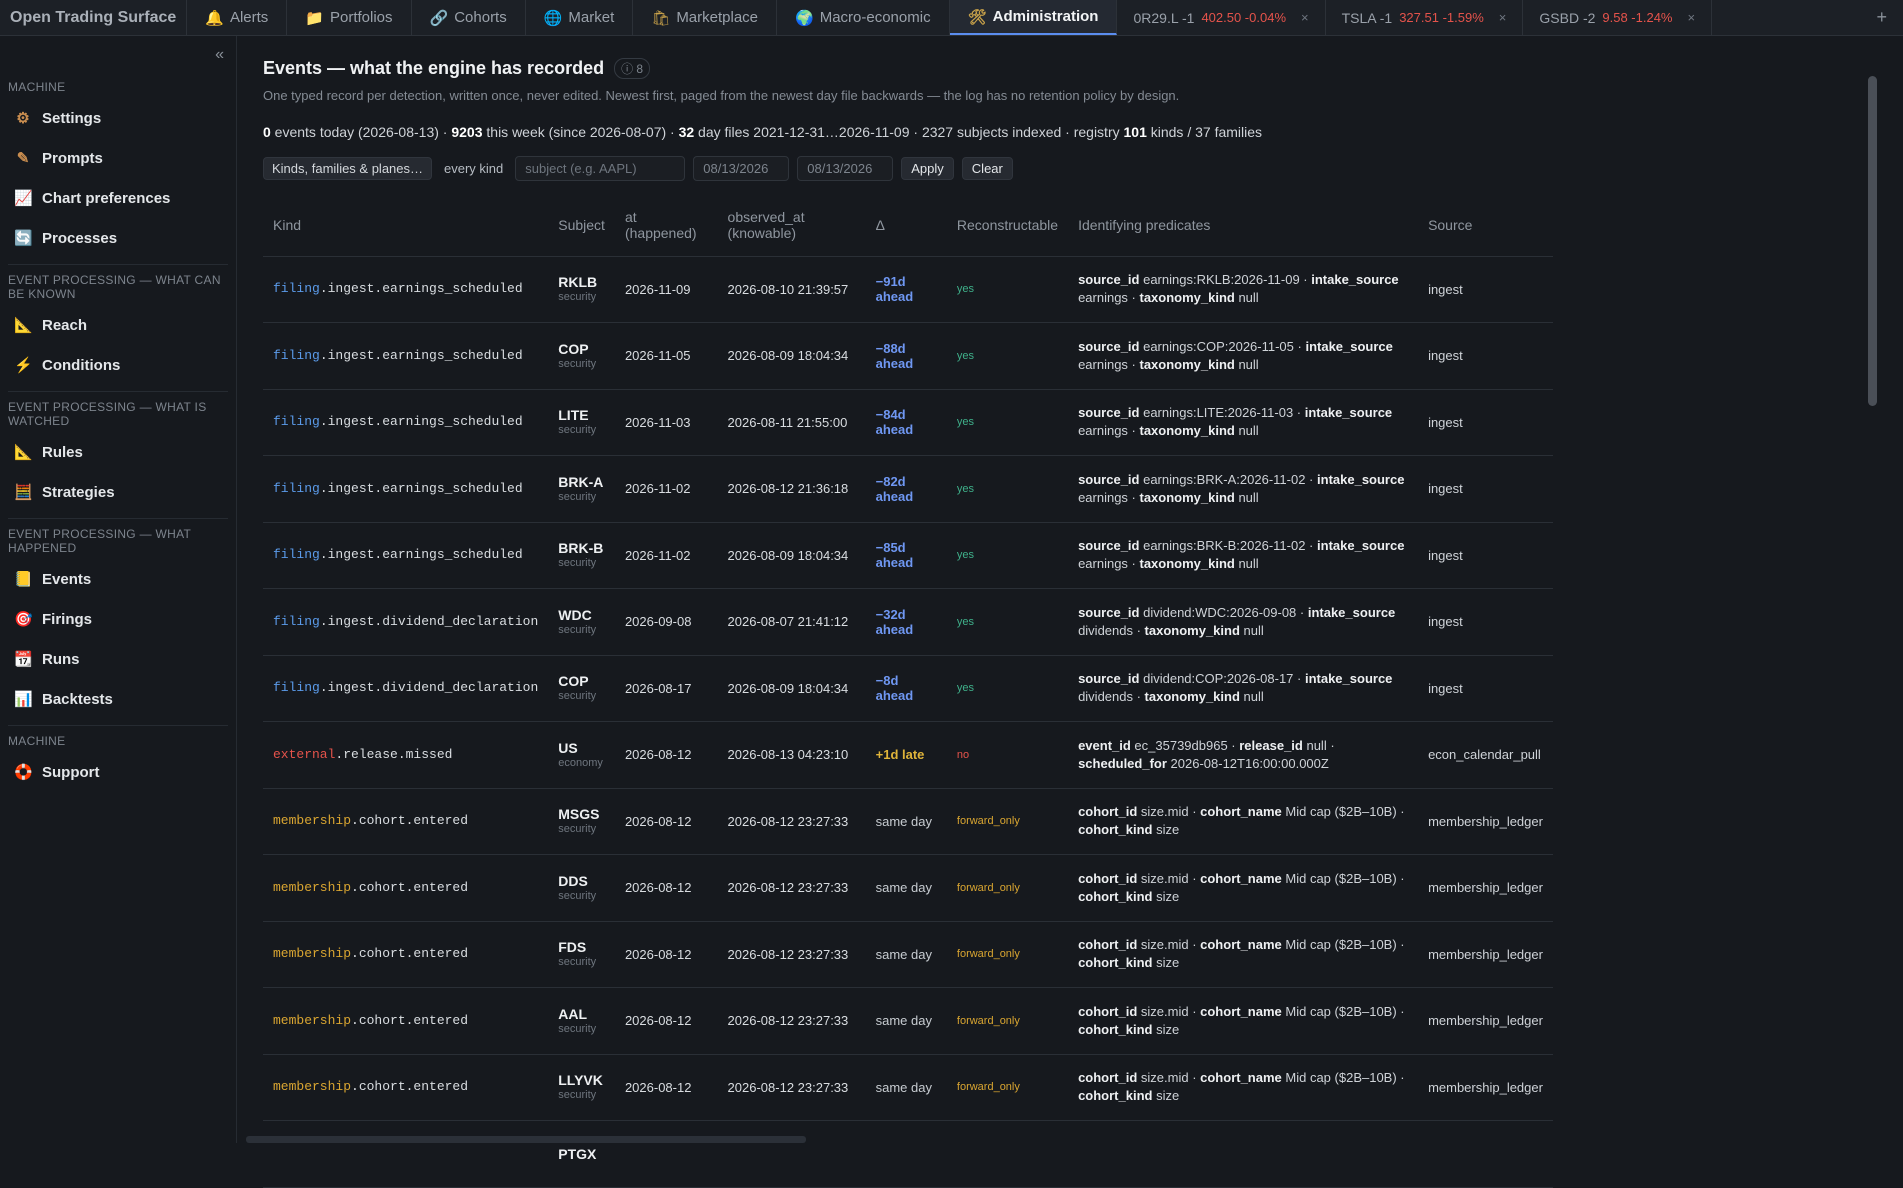  What do you see at coordinates (118, 198) in the screenshot?
I see `sidebar-item-chart-preferences: 📈 Chart preferences` at bounding box center [118, 198].